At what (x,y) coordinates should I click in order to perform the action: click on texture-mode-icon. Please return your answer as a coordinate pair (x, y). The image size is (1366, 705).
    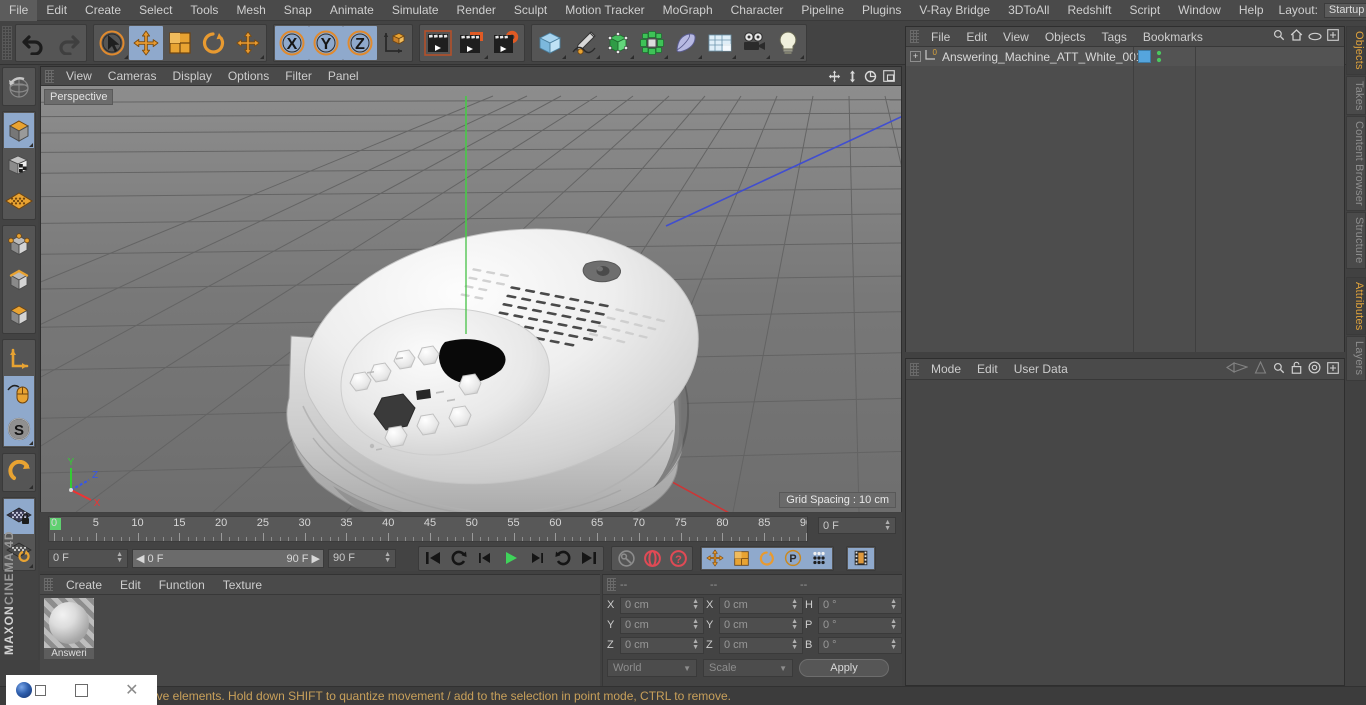
    Looking at the image, I should click on (19, 165).